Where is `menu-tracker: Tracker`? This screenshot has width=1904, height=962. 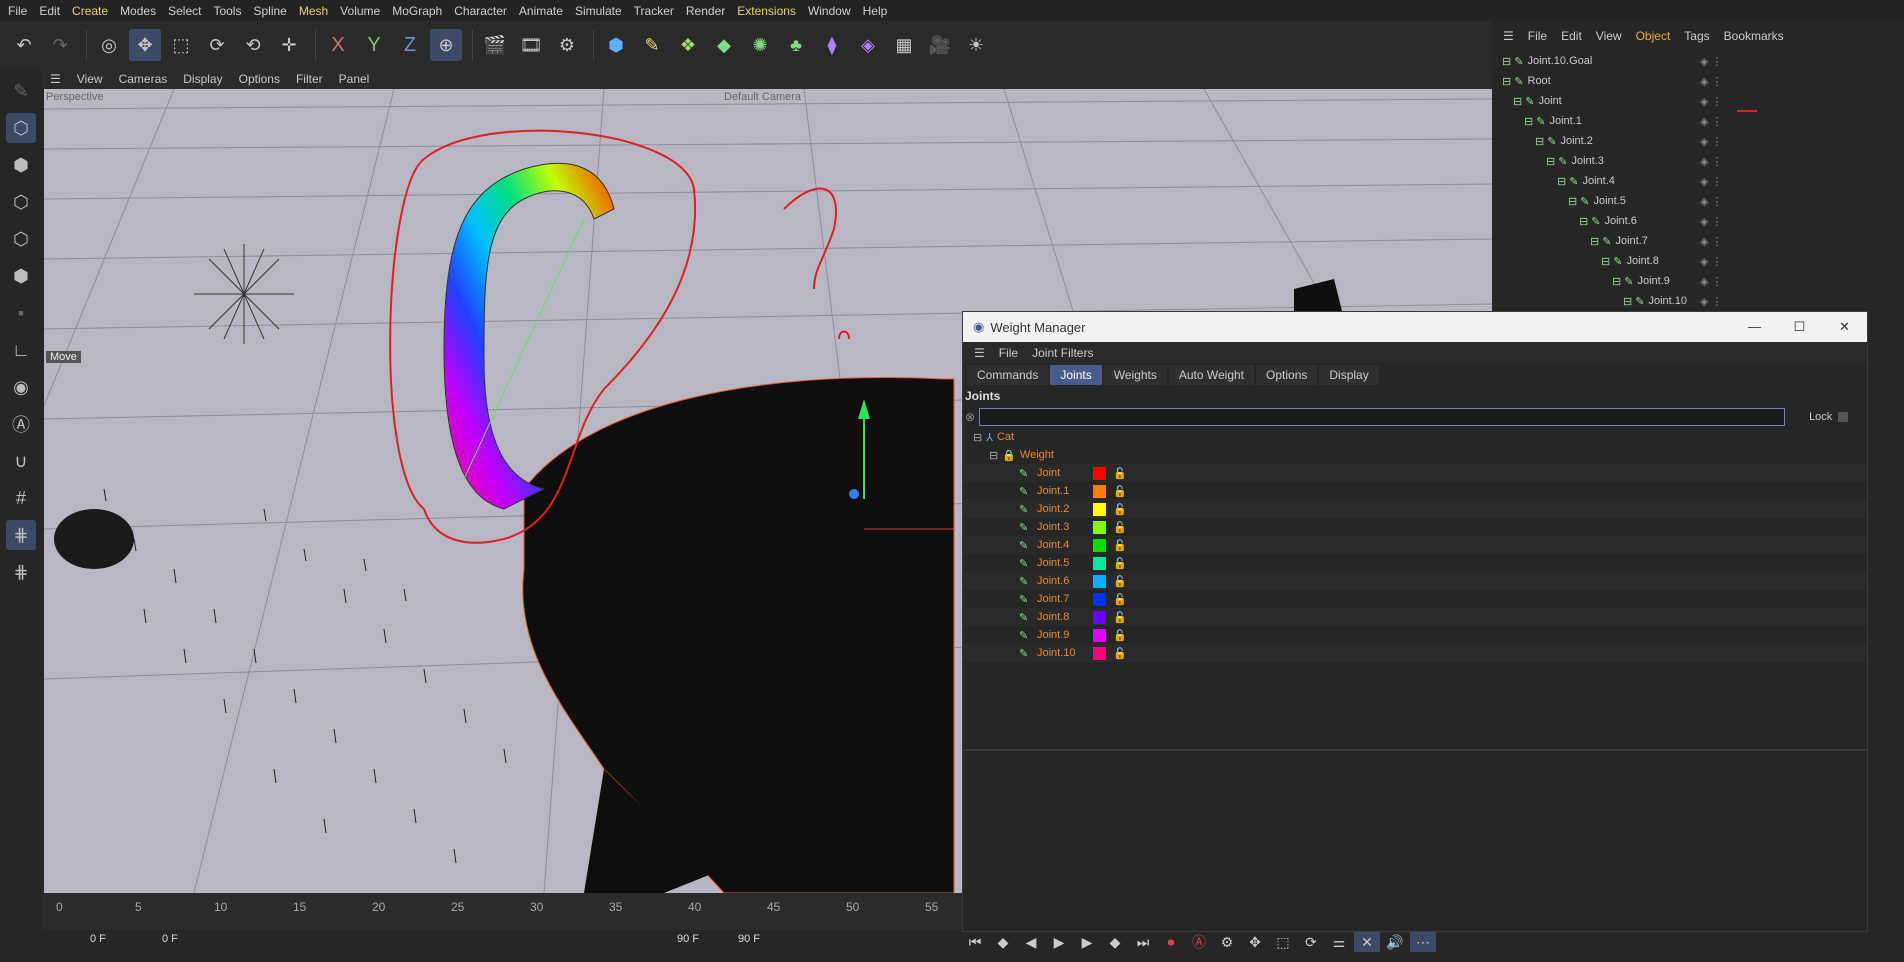
menu-tracker: Tracker is located at coordinates (654, 11).